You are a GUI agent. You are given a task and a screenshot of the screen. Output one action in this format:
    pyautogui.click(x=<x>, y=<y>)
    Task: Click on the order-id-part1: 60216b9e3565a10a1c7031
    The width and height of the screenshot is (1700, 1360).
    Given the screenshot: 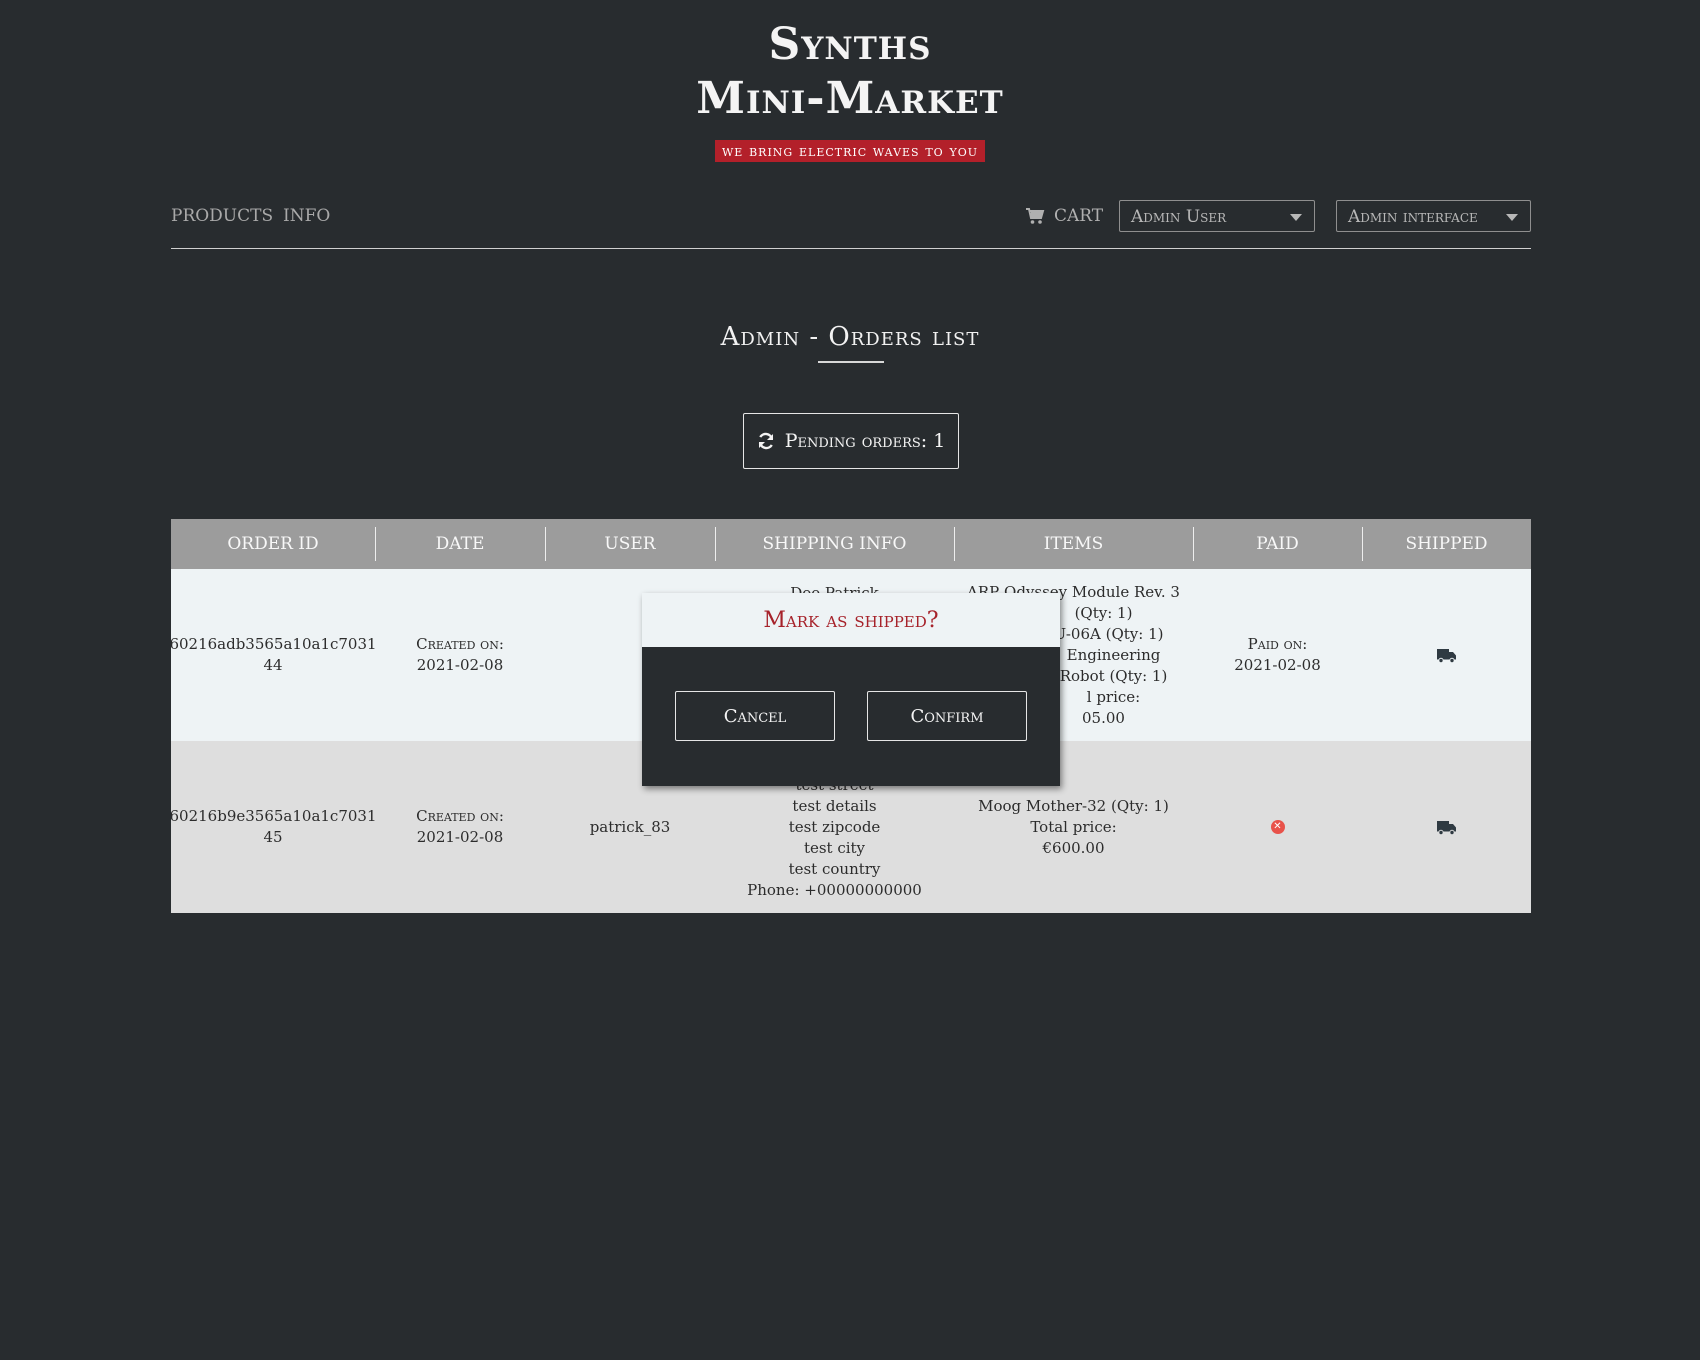 What is the action you would take?
    pyautogui.click(x=273, y=816)
    